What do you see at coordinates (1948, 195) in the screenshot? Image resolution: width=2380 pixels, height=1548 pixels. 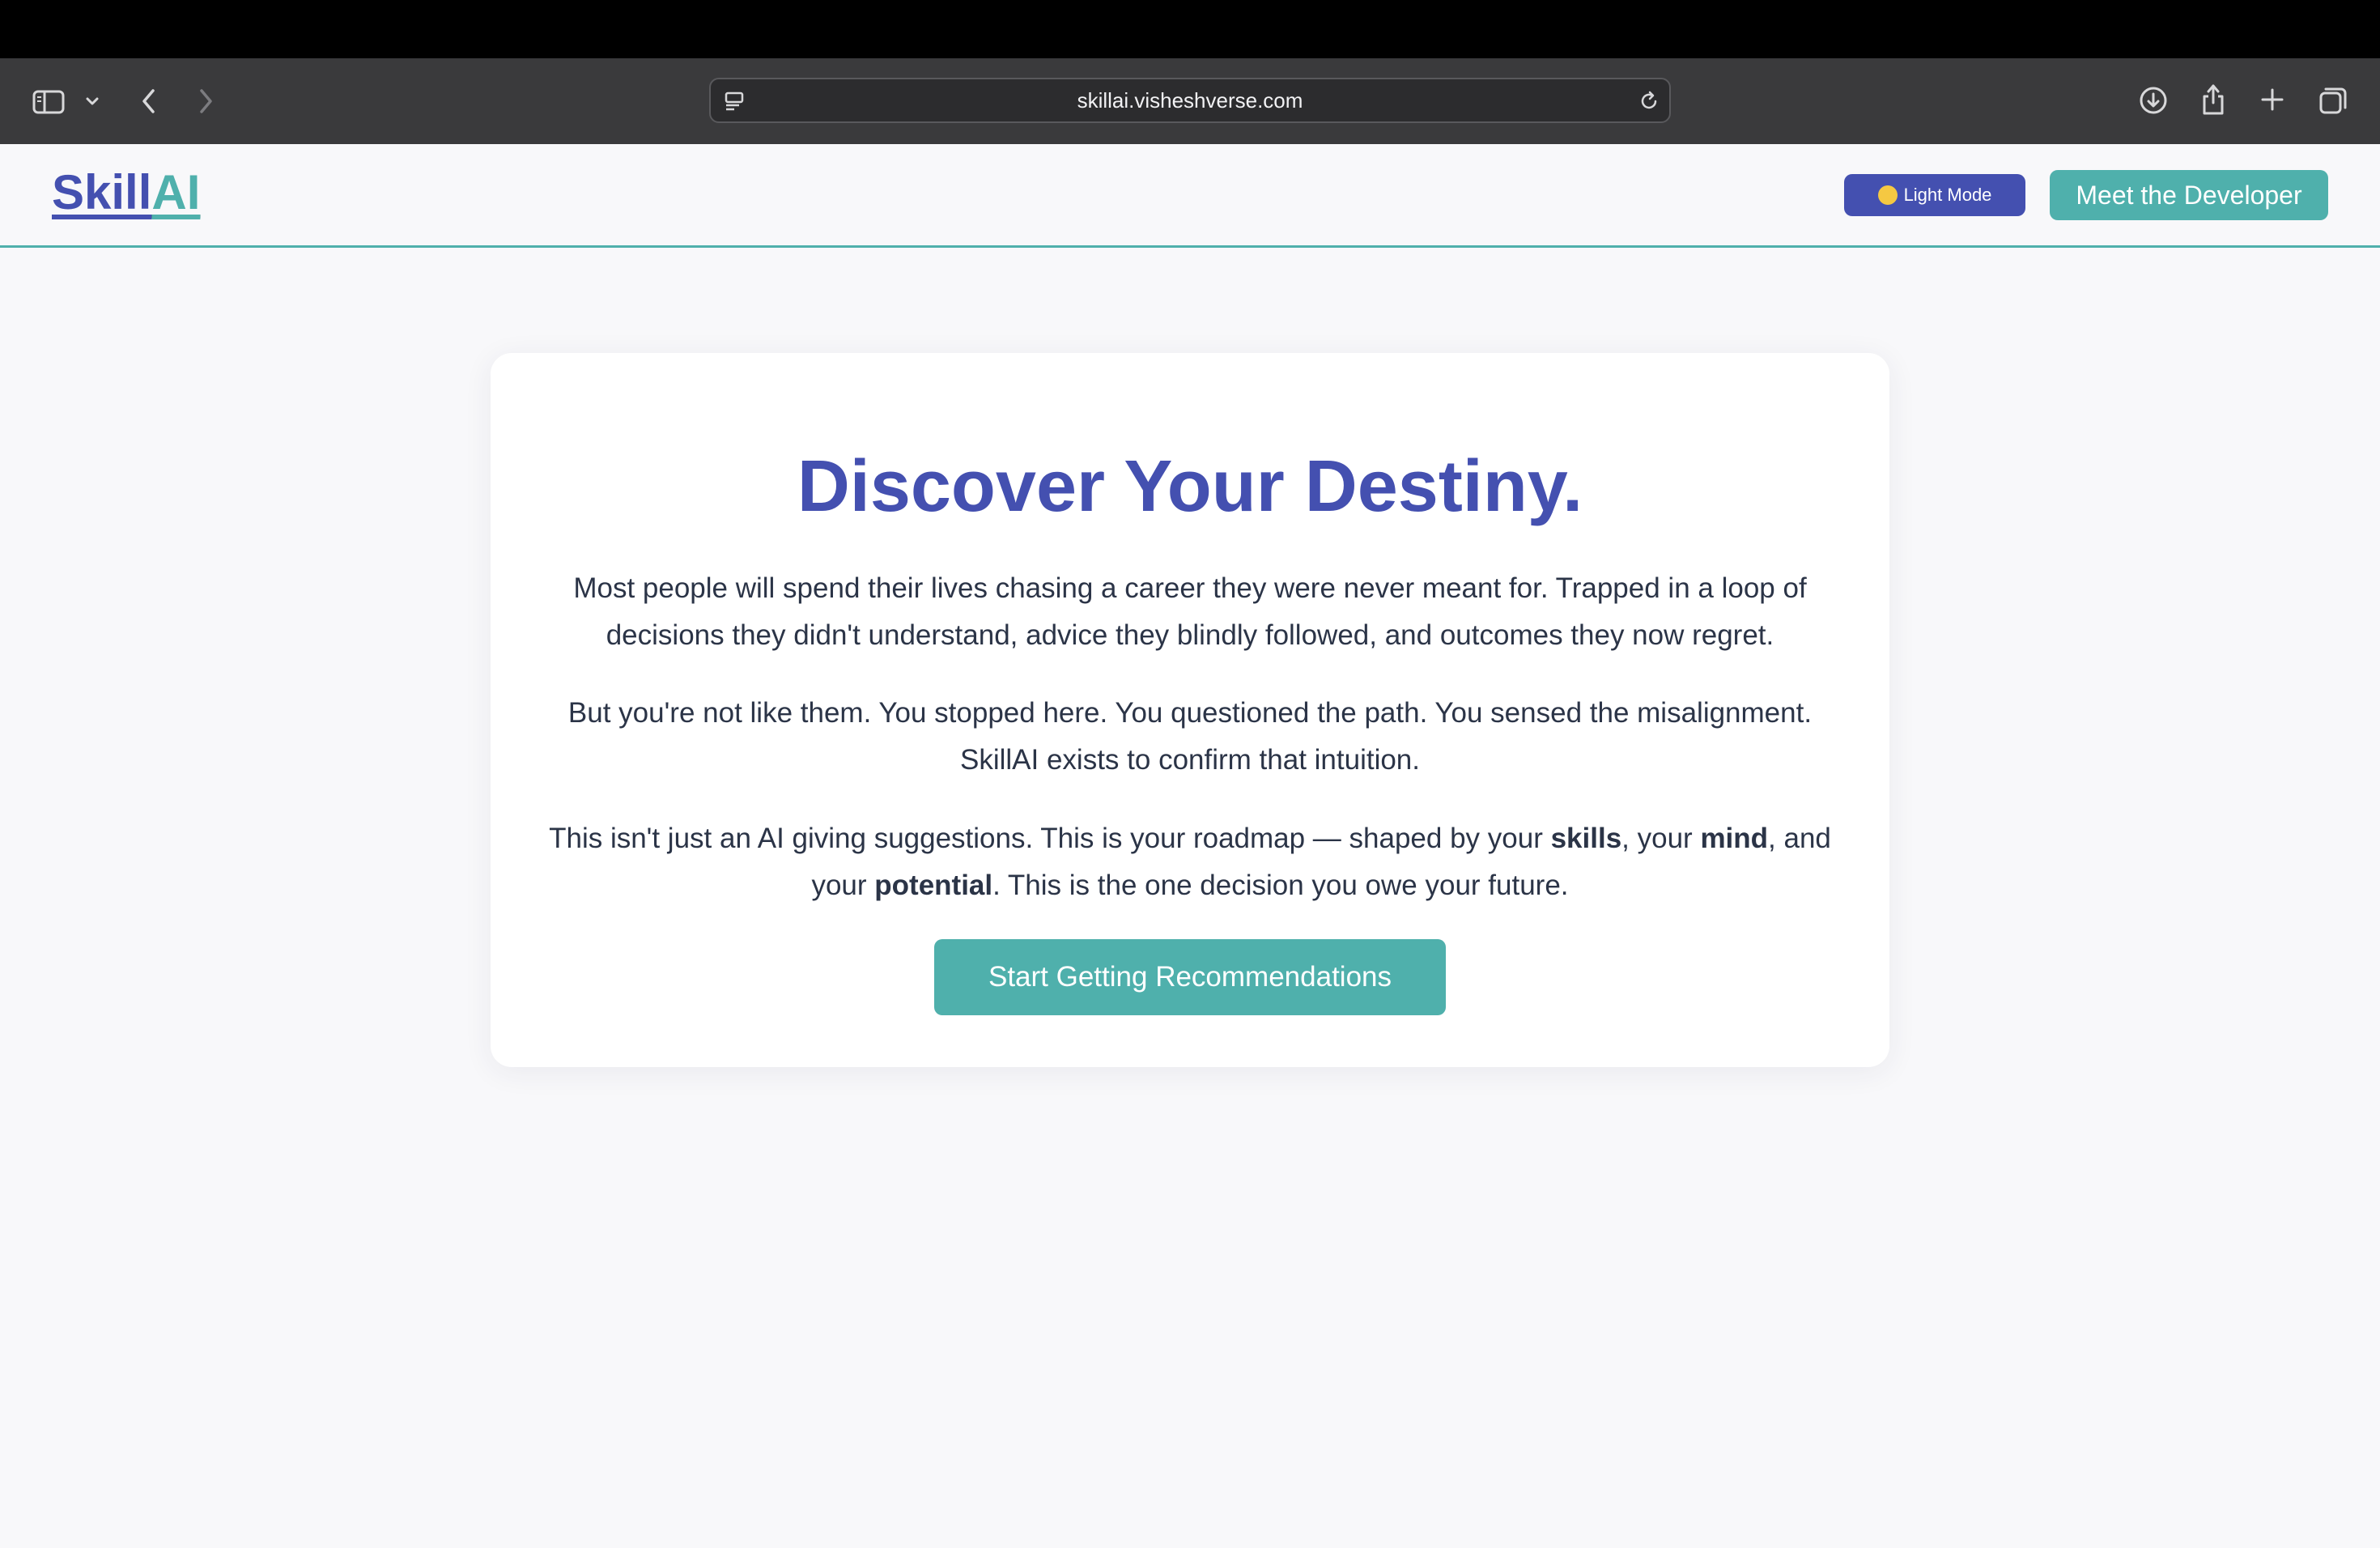 I see `theme-toggle-label: Light Mode` at bounding box center [1948, 195].